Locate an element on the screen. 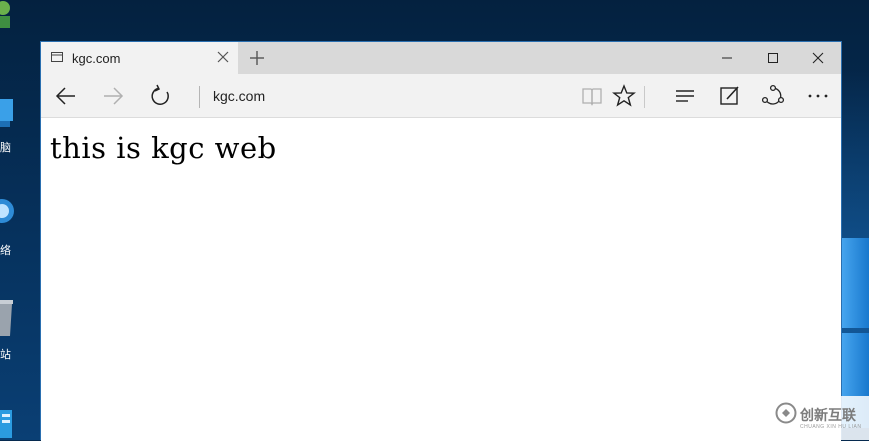 The width and height of the screenshot is (869, 441). computer-icon is located at coordinates (6, 113).